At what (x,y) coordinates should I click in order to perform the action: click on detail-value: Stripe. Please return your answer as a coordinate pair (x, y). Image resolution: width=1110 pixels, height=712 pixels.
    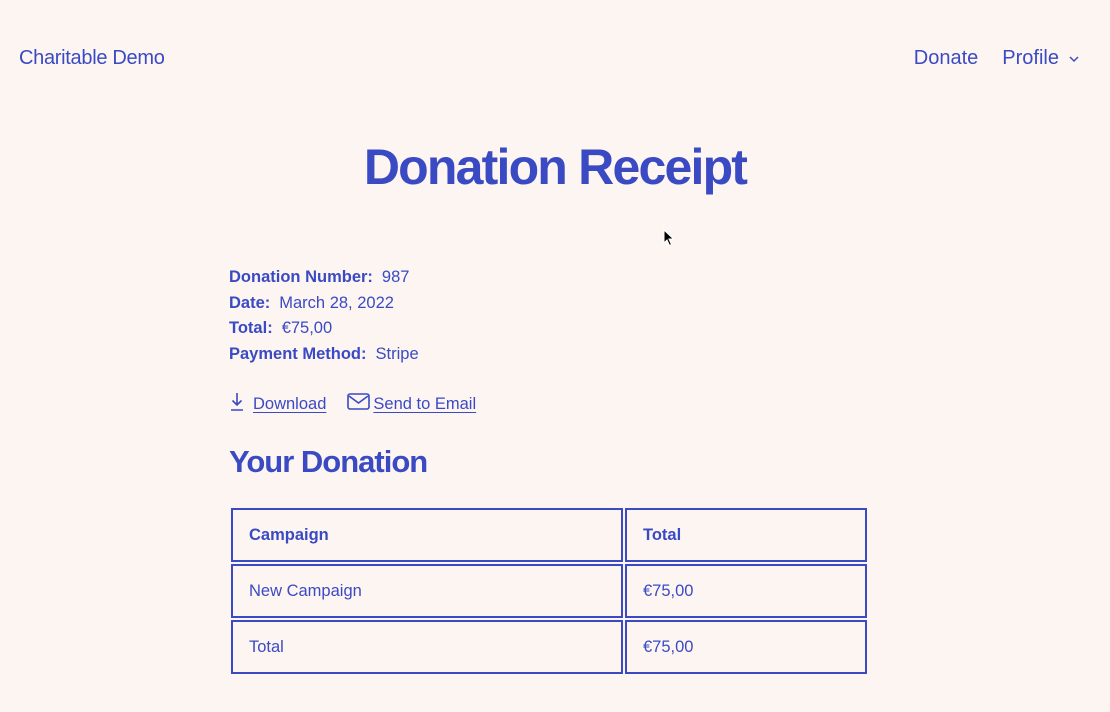
    Looking at the image, I should click on (397, 353).